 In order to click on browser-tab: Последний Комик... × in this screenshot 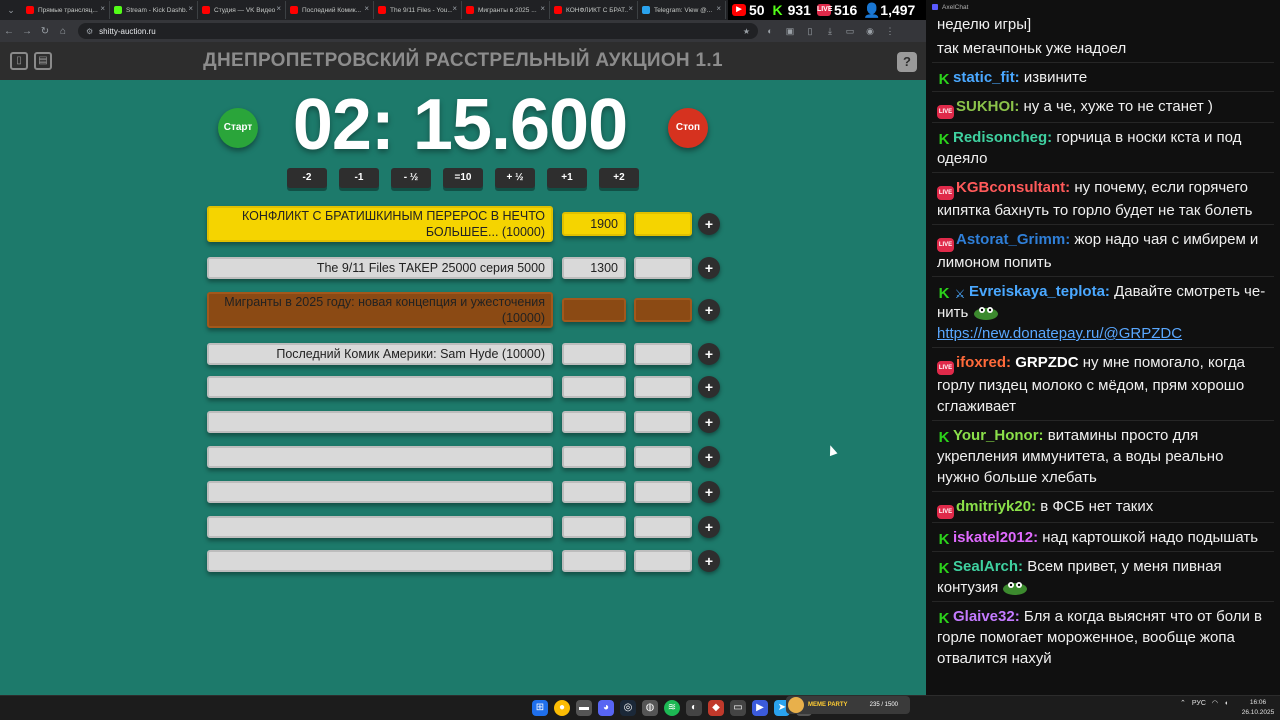, I will do `click(330, 10)`.